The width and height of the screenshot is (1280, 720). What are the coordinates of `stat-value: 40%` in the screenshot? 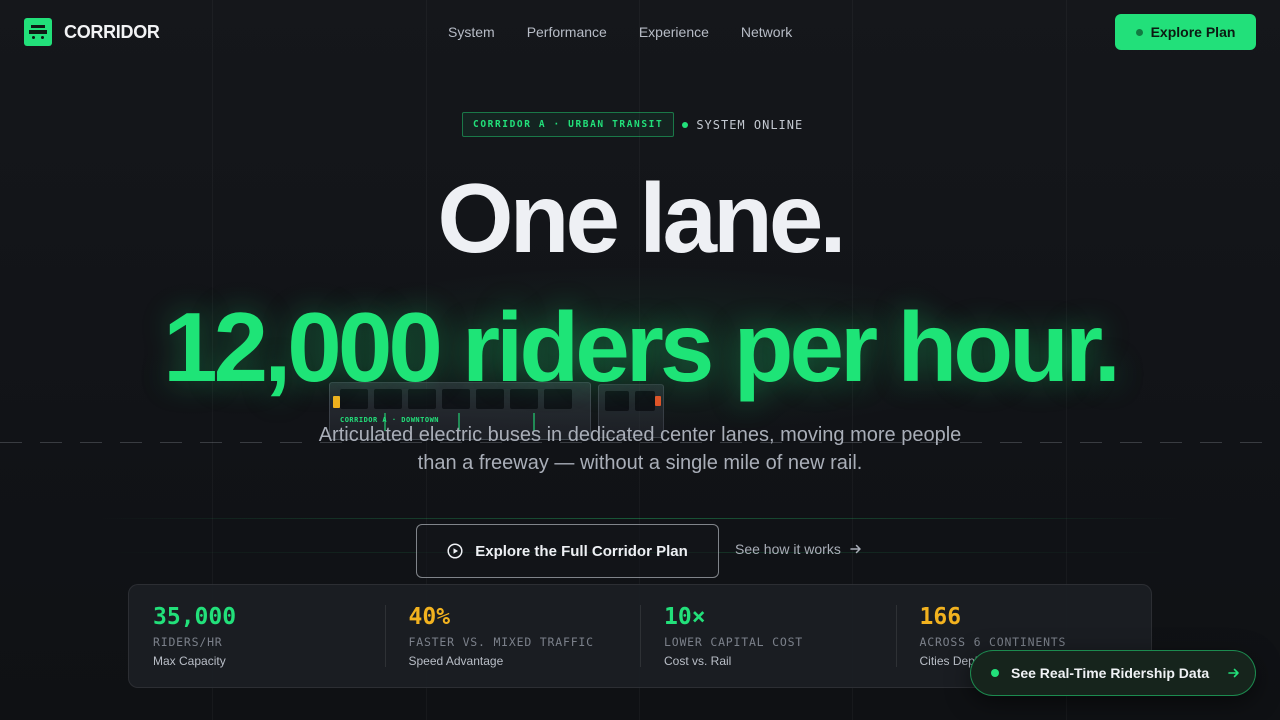 It's located at (429, 617).